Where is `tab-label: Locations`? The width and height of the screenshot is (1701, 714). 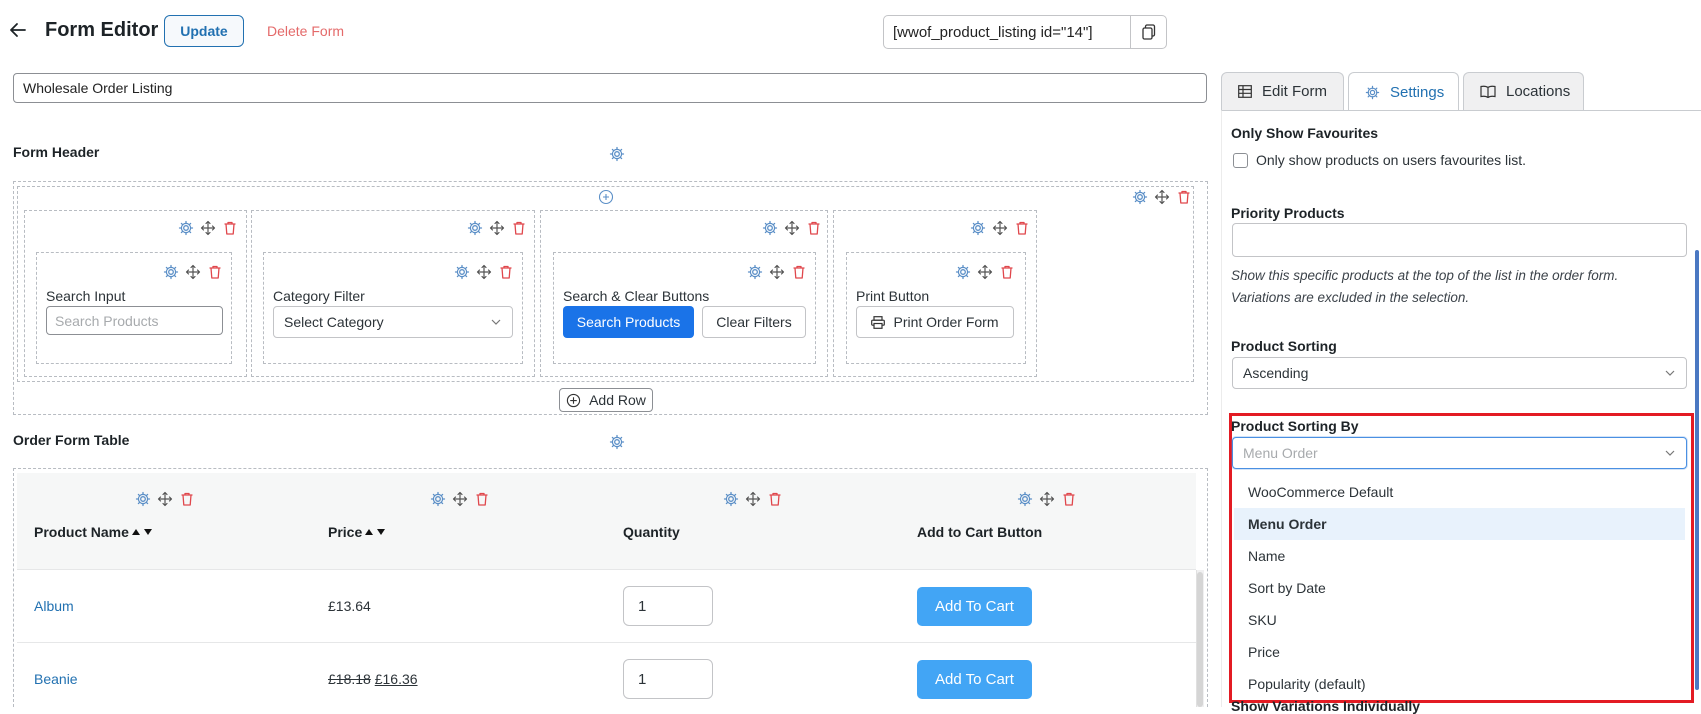
tab-label: Locations is located at coordinates (1538, 91).